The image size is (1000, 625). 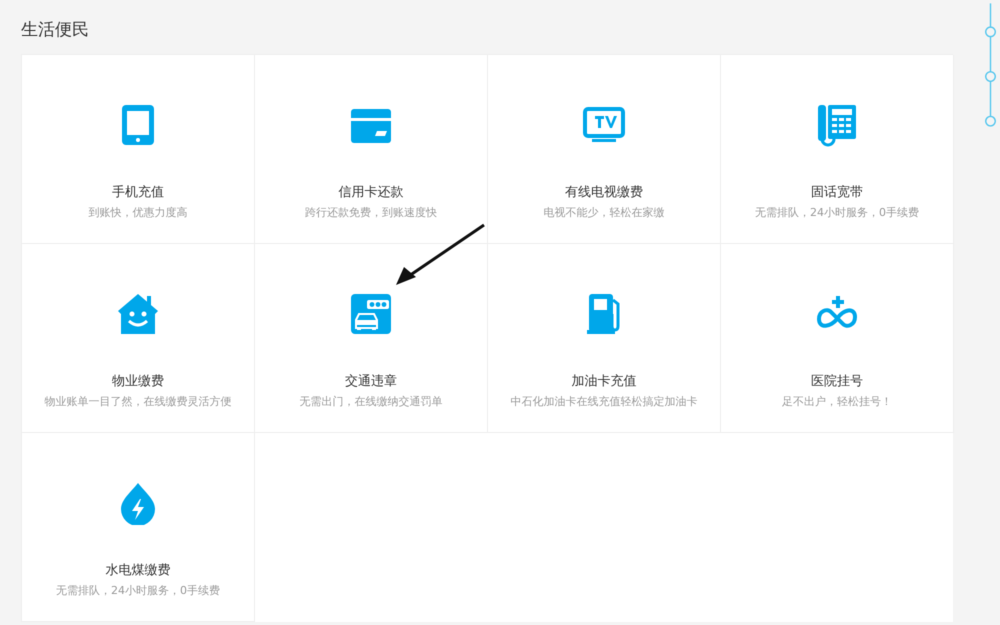 I want to click on service-title: 信用卡还款, so click(x=371, y=192).